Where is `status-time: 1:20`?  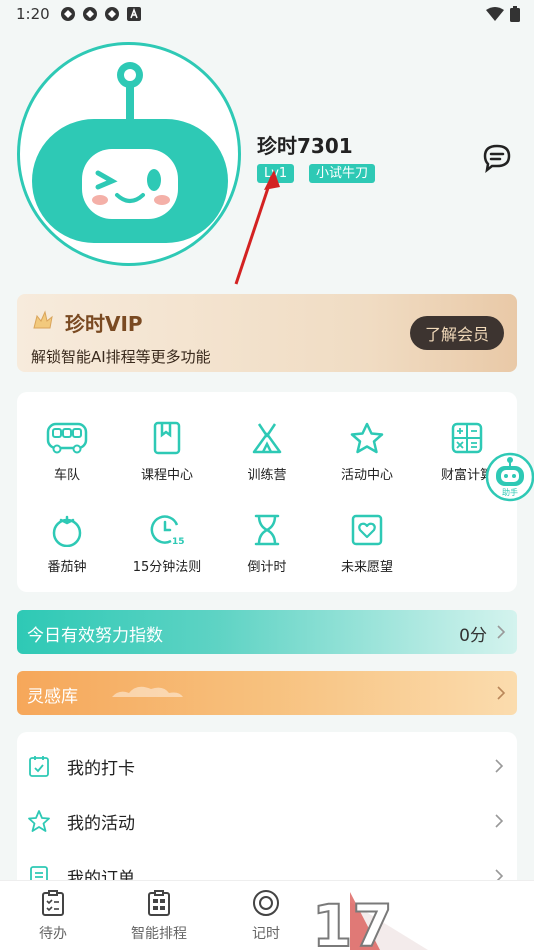
status-time: 1:20 is located at coordinates (33, 14).